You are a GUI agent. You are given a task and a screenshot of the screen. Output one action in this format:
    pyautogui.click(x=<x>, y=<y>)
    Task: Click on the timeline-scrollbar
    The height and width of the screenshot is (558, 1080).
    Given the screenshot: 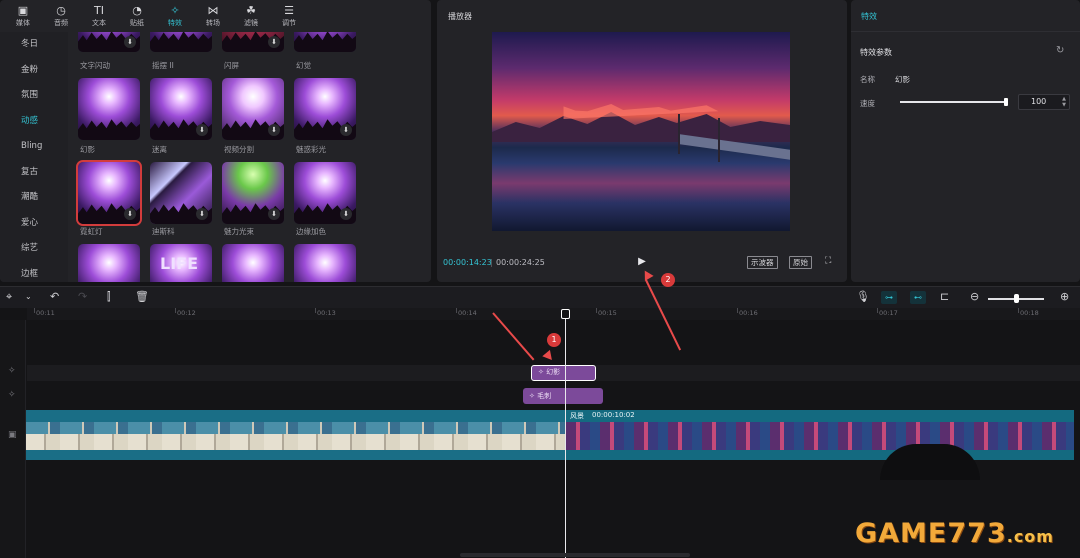 What is the action you would take?
    pyautogui.click(x=575, y=555)
    